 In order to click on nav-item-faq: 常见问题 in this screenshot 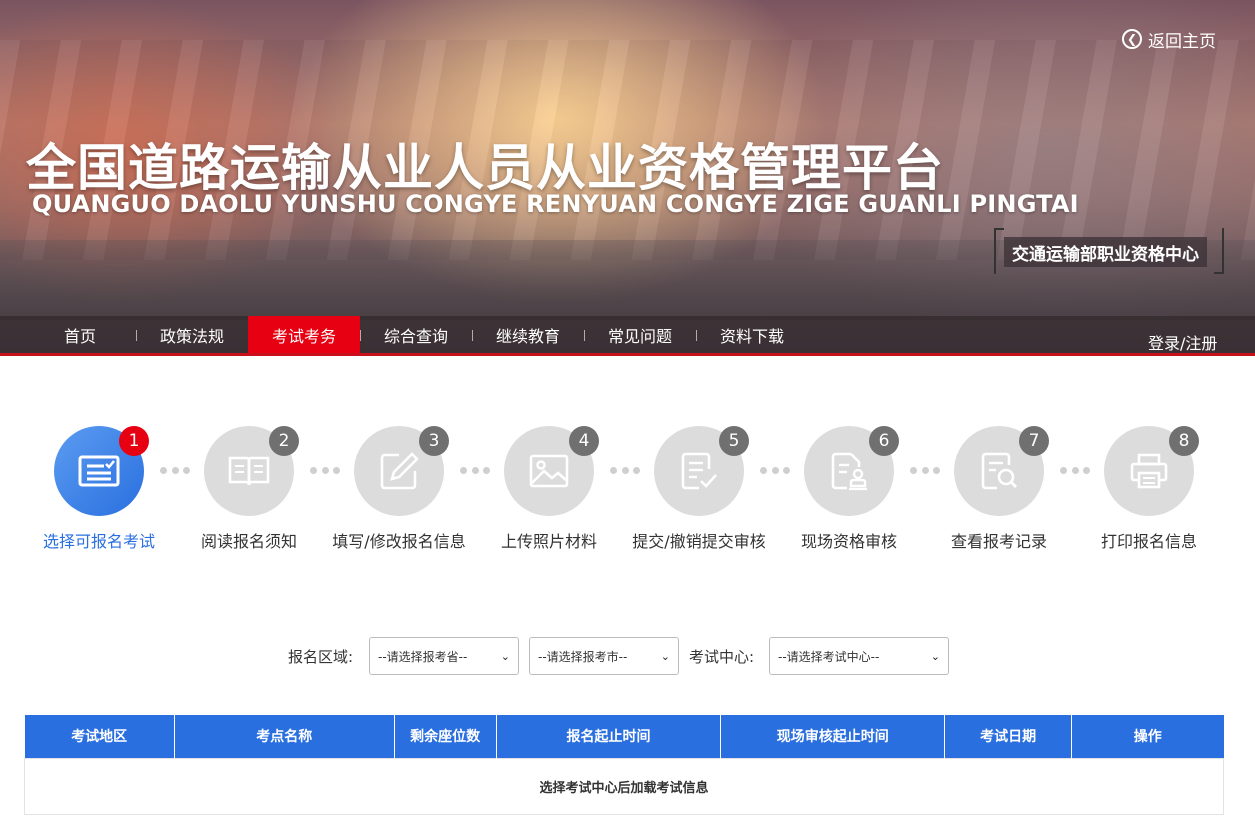, I will do `click(640, 334)`.